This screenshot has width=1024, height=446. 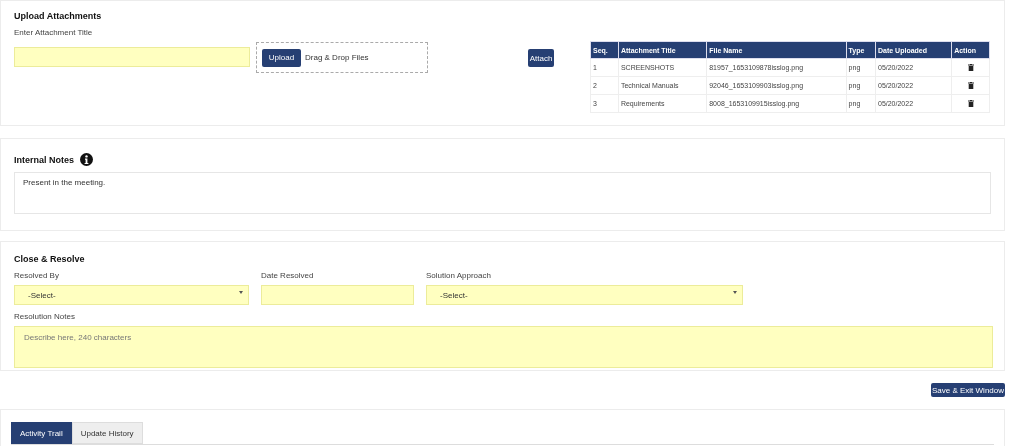 What do you see at coordinates (503, 347) in the screenshot?
I see `resolution-notes-field: Describe here, 240 characters` at bounding box center [503, 347].